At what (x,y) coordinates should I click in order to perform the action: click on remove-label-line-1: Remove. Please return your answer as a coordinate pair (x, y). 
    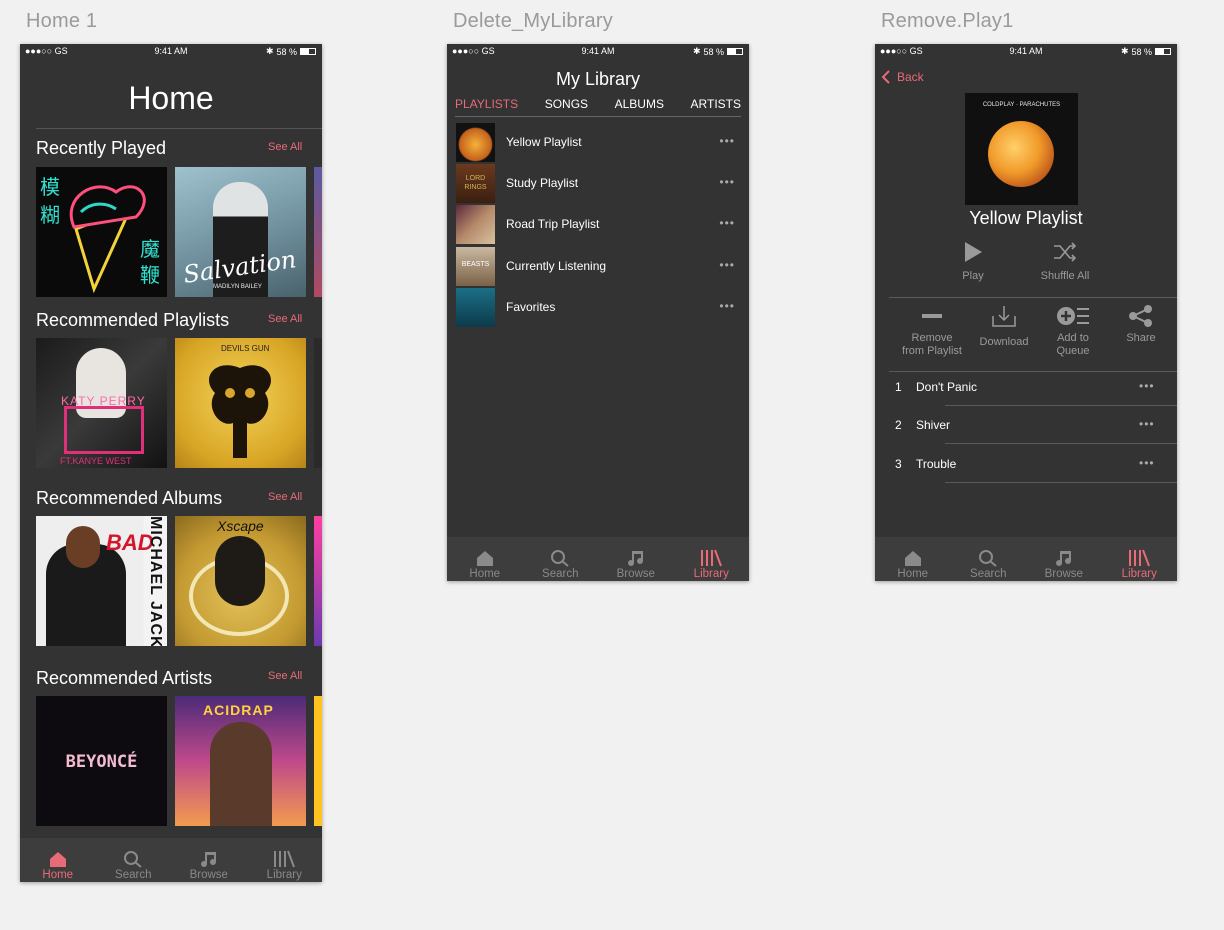
    Looking at the image, I should click on (932, 338).